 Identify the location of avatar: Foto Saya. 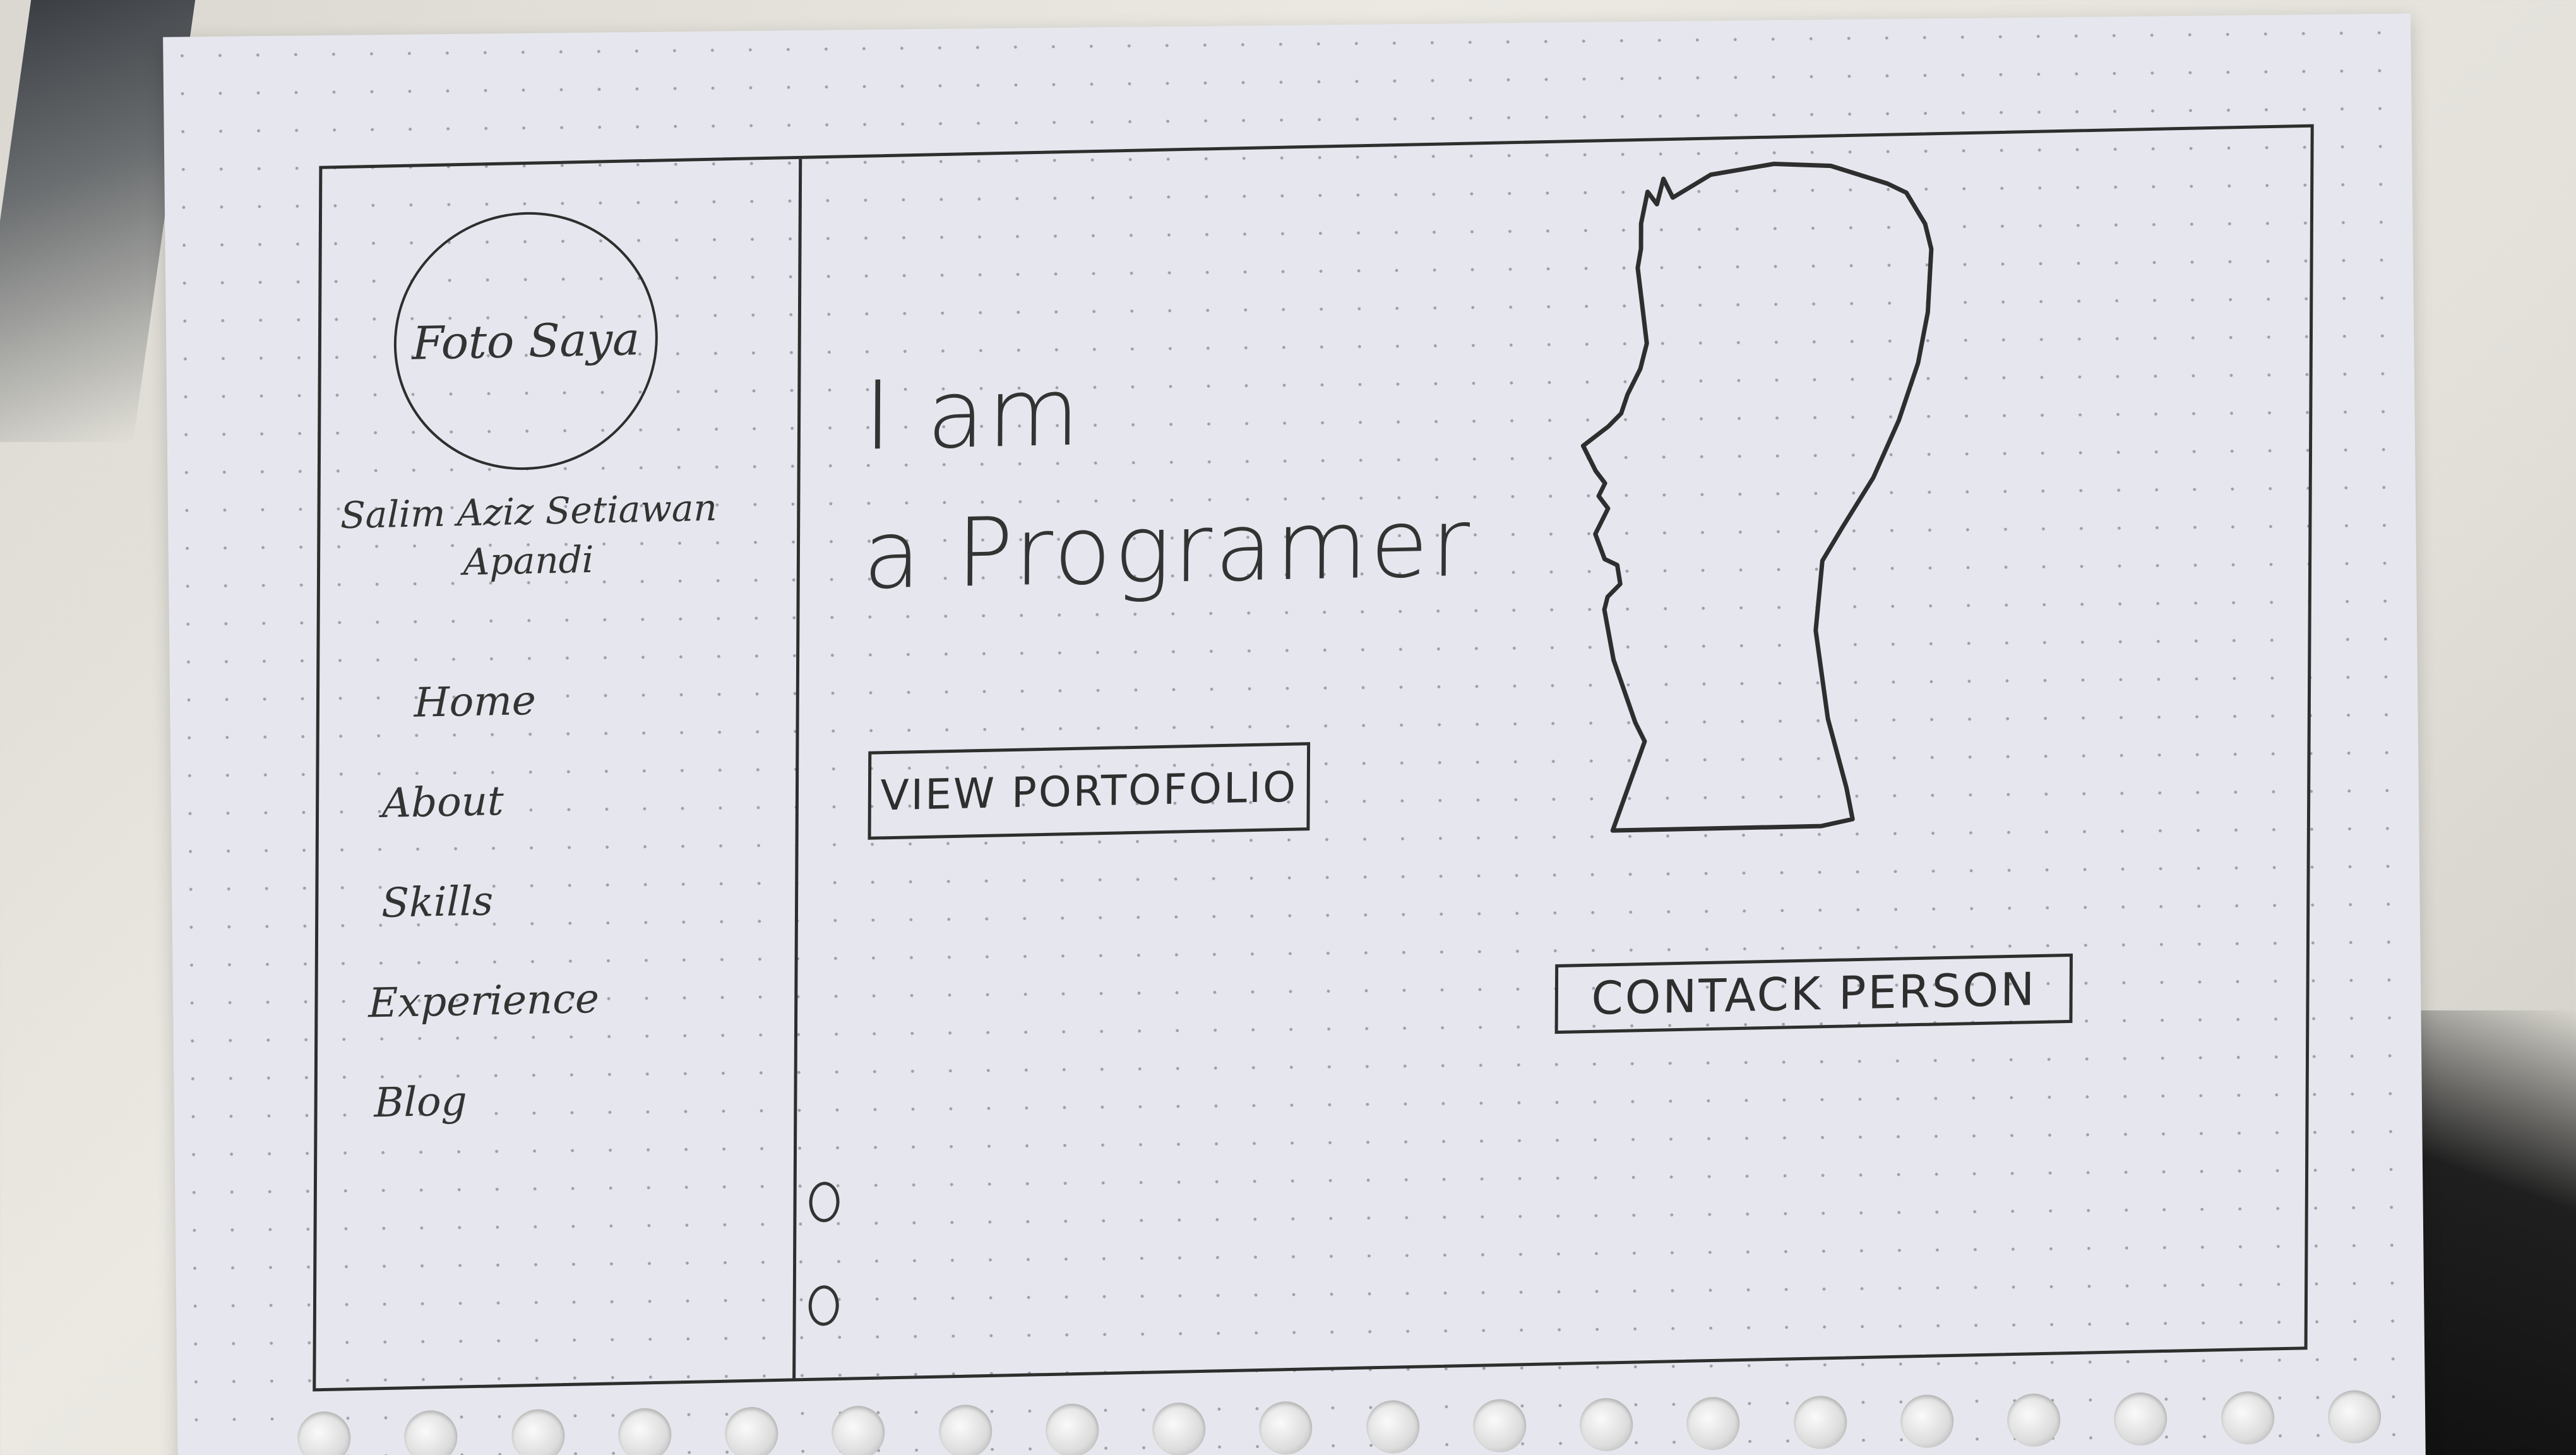
(526, 341).